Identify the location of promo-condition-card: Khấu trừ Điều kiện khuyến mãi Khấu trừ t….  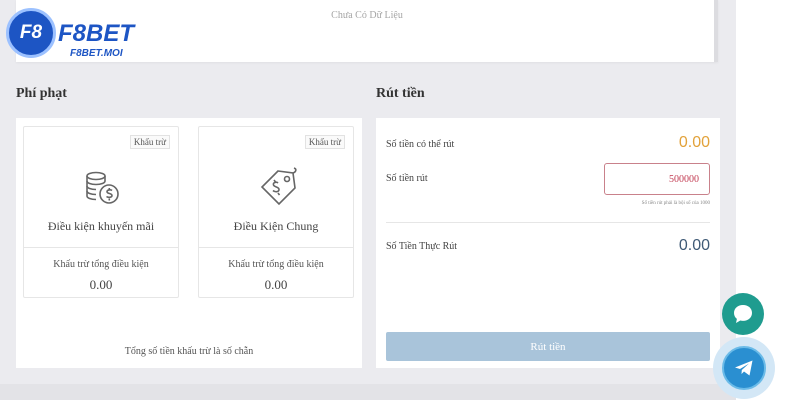
(101, 212).